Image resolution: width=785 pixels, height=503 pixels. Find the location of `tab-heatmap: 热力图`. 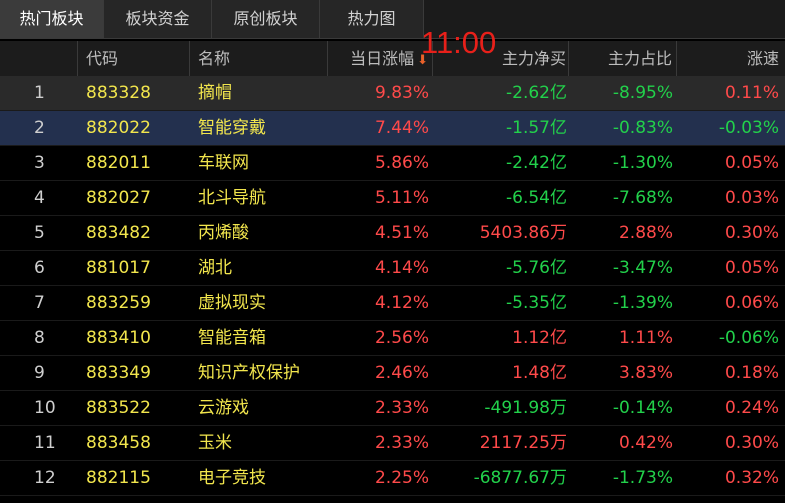

tab-heatmap: 热力图 is located at coordinates (372, 19).